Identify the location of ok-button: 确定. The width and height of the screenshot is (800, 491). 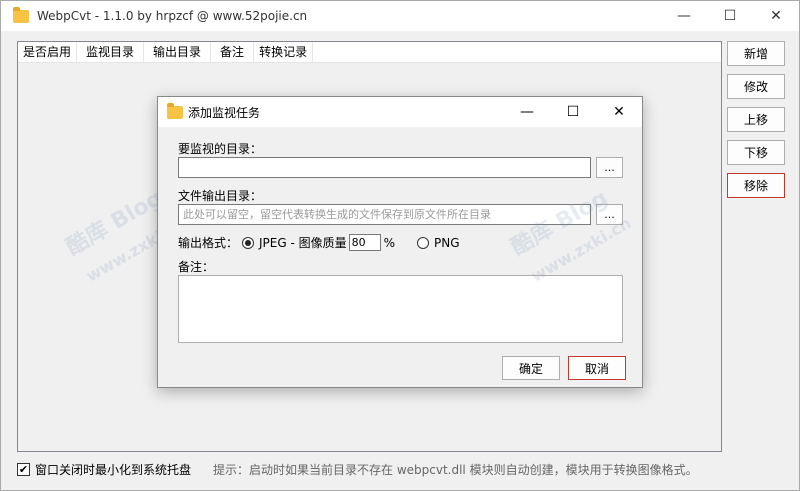
(531, 368).